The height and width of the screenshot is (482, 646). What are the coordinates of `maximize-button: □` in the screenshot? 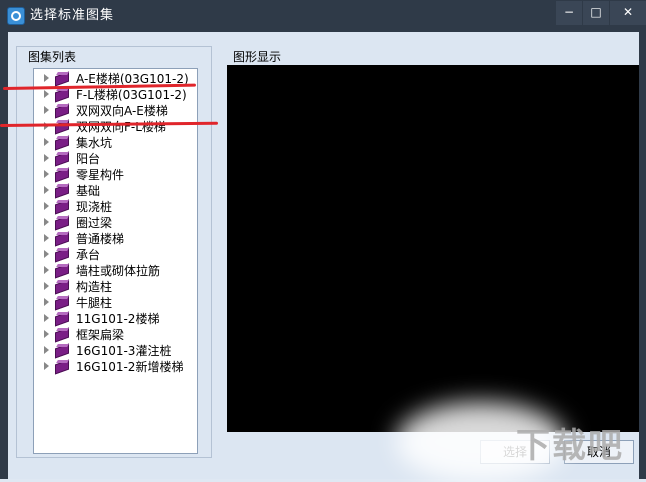 It's located at (596, 13).